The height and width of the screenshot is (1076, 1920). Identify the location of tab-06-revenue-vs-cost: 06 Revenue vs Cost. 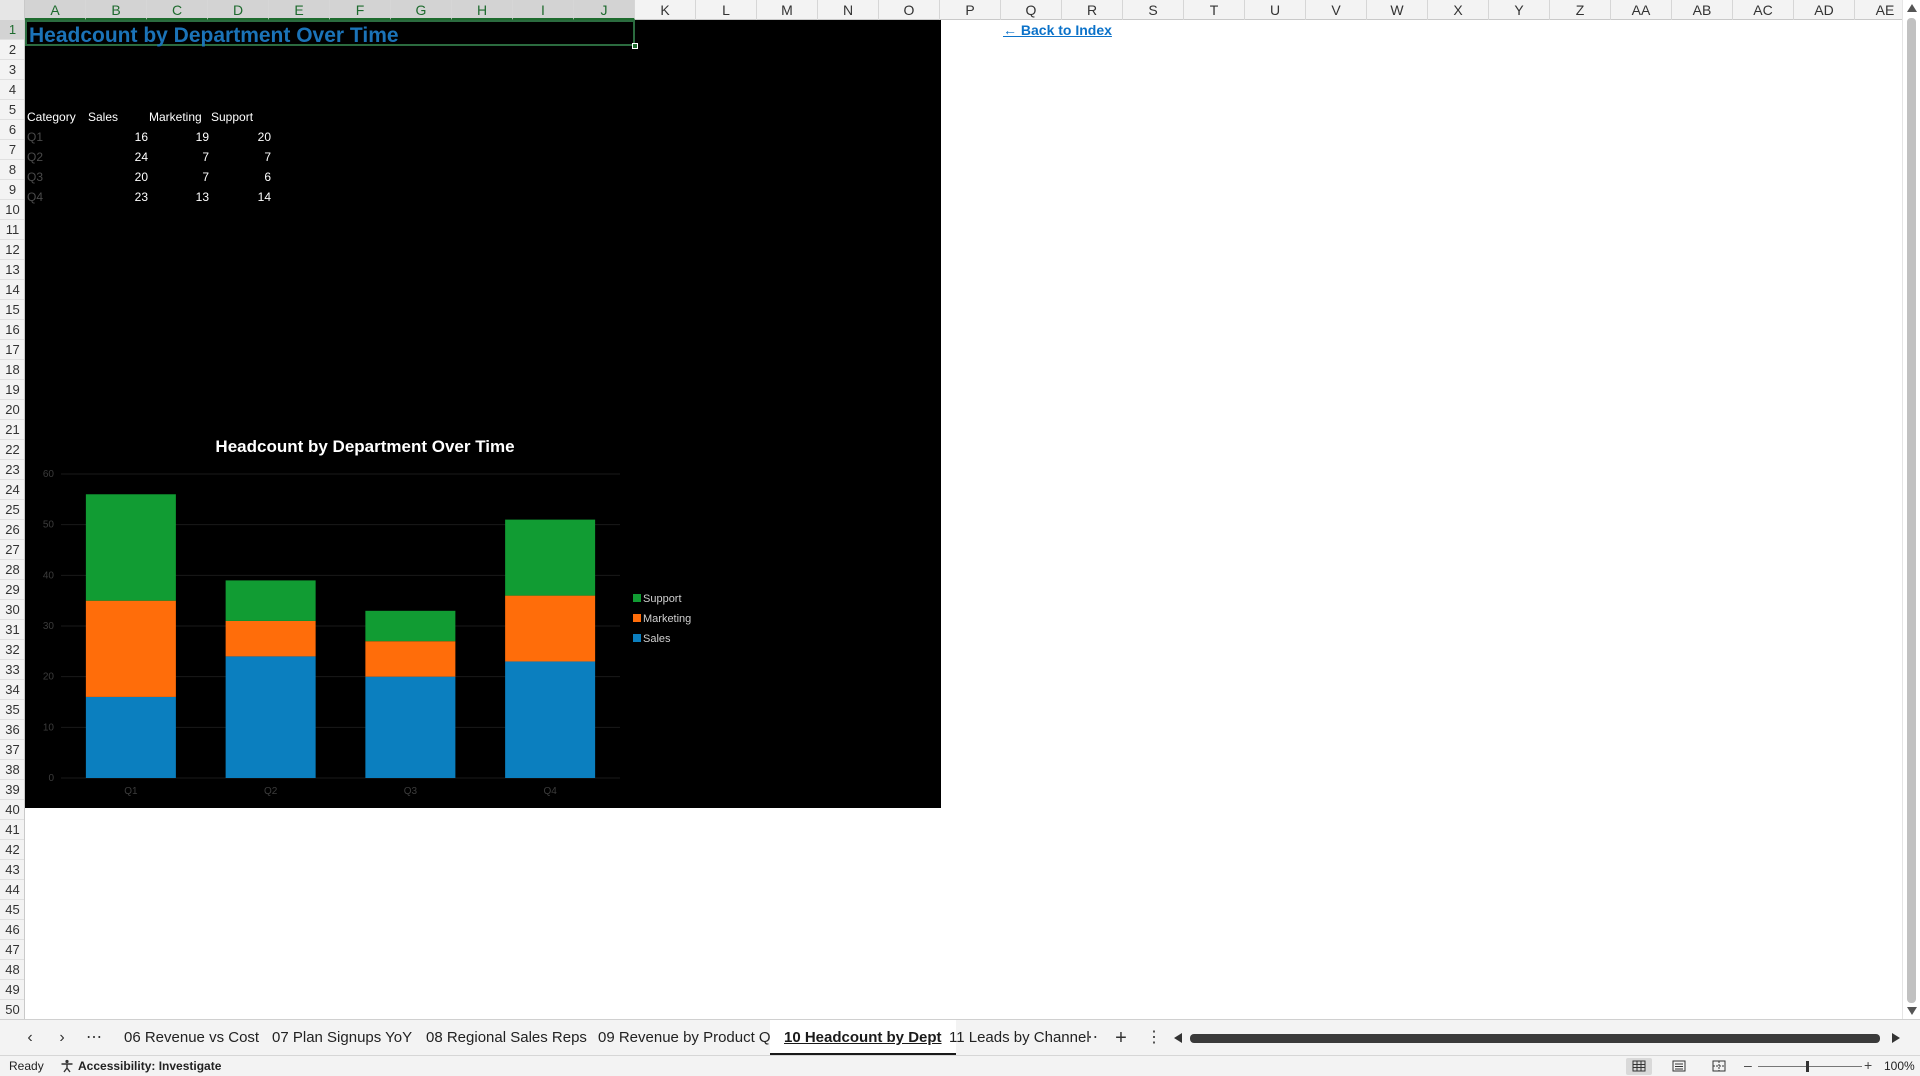
(191, 1038).